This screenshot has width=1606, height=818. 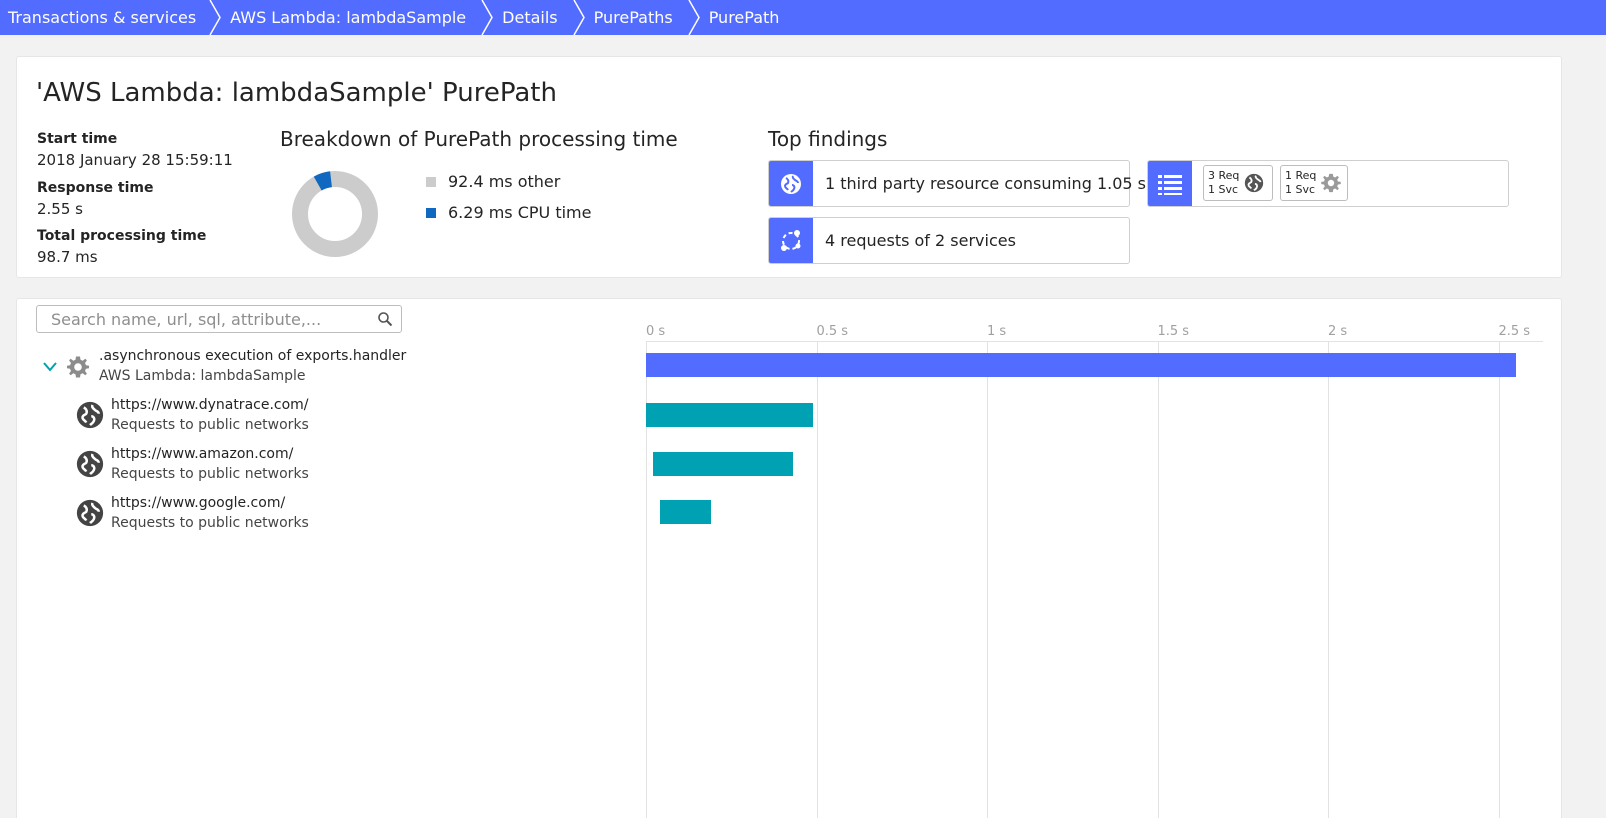 I want to click on chevron-down-icon, so click(x=50, y=367).